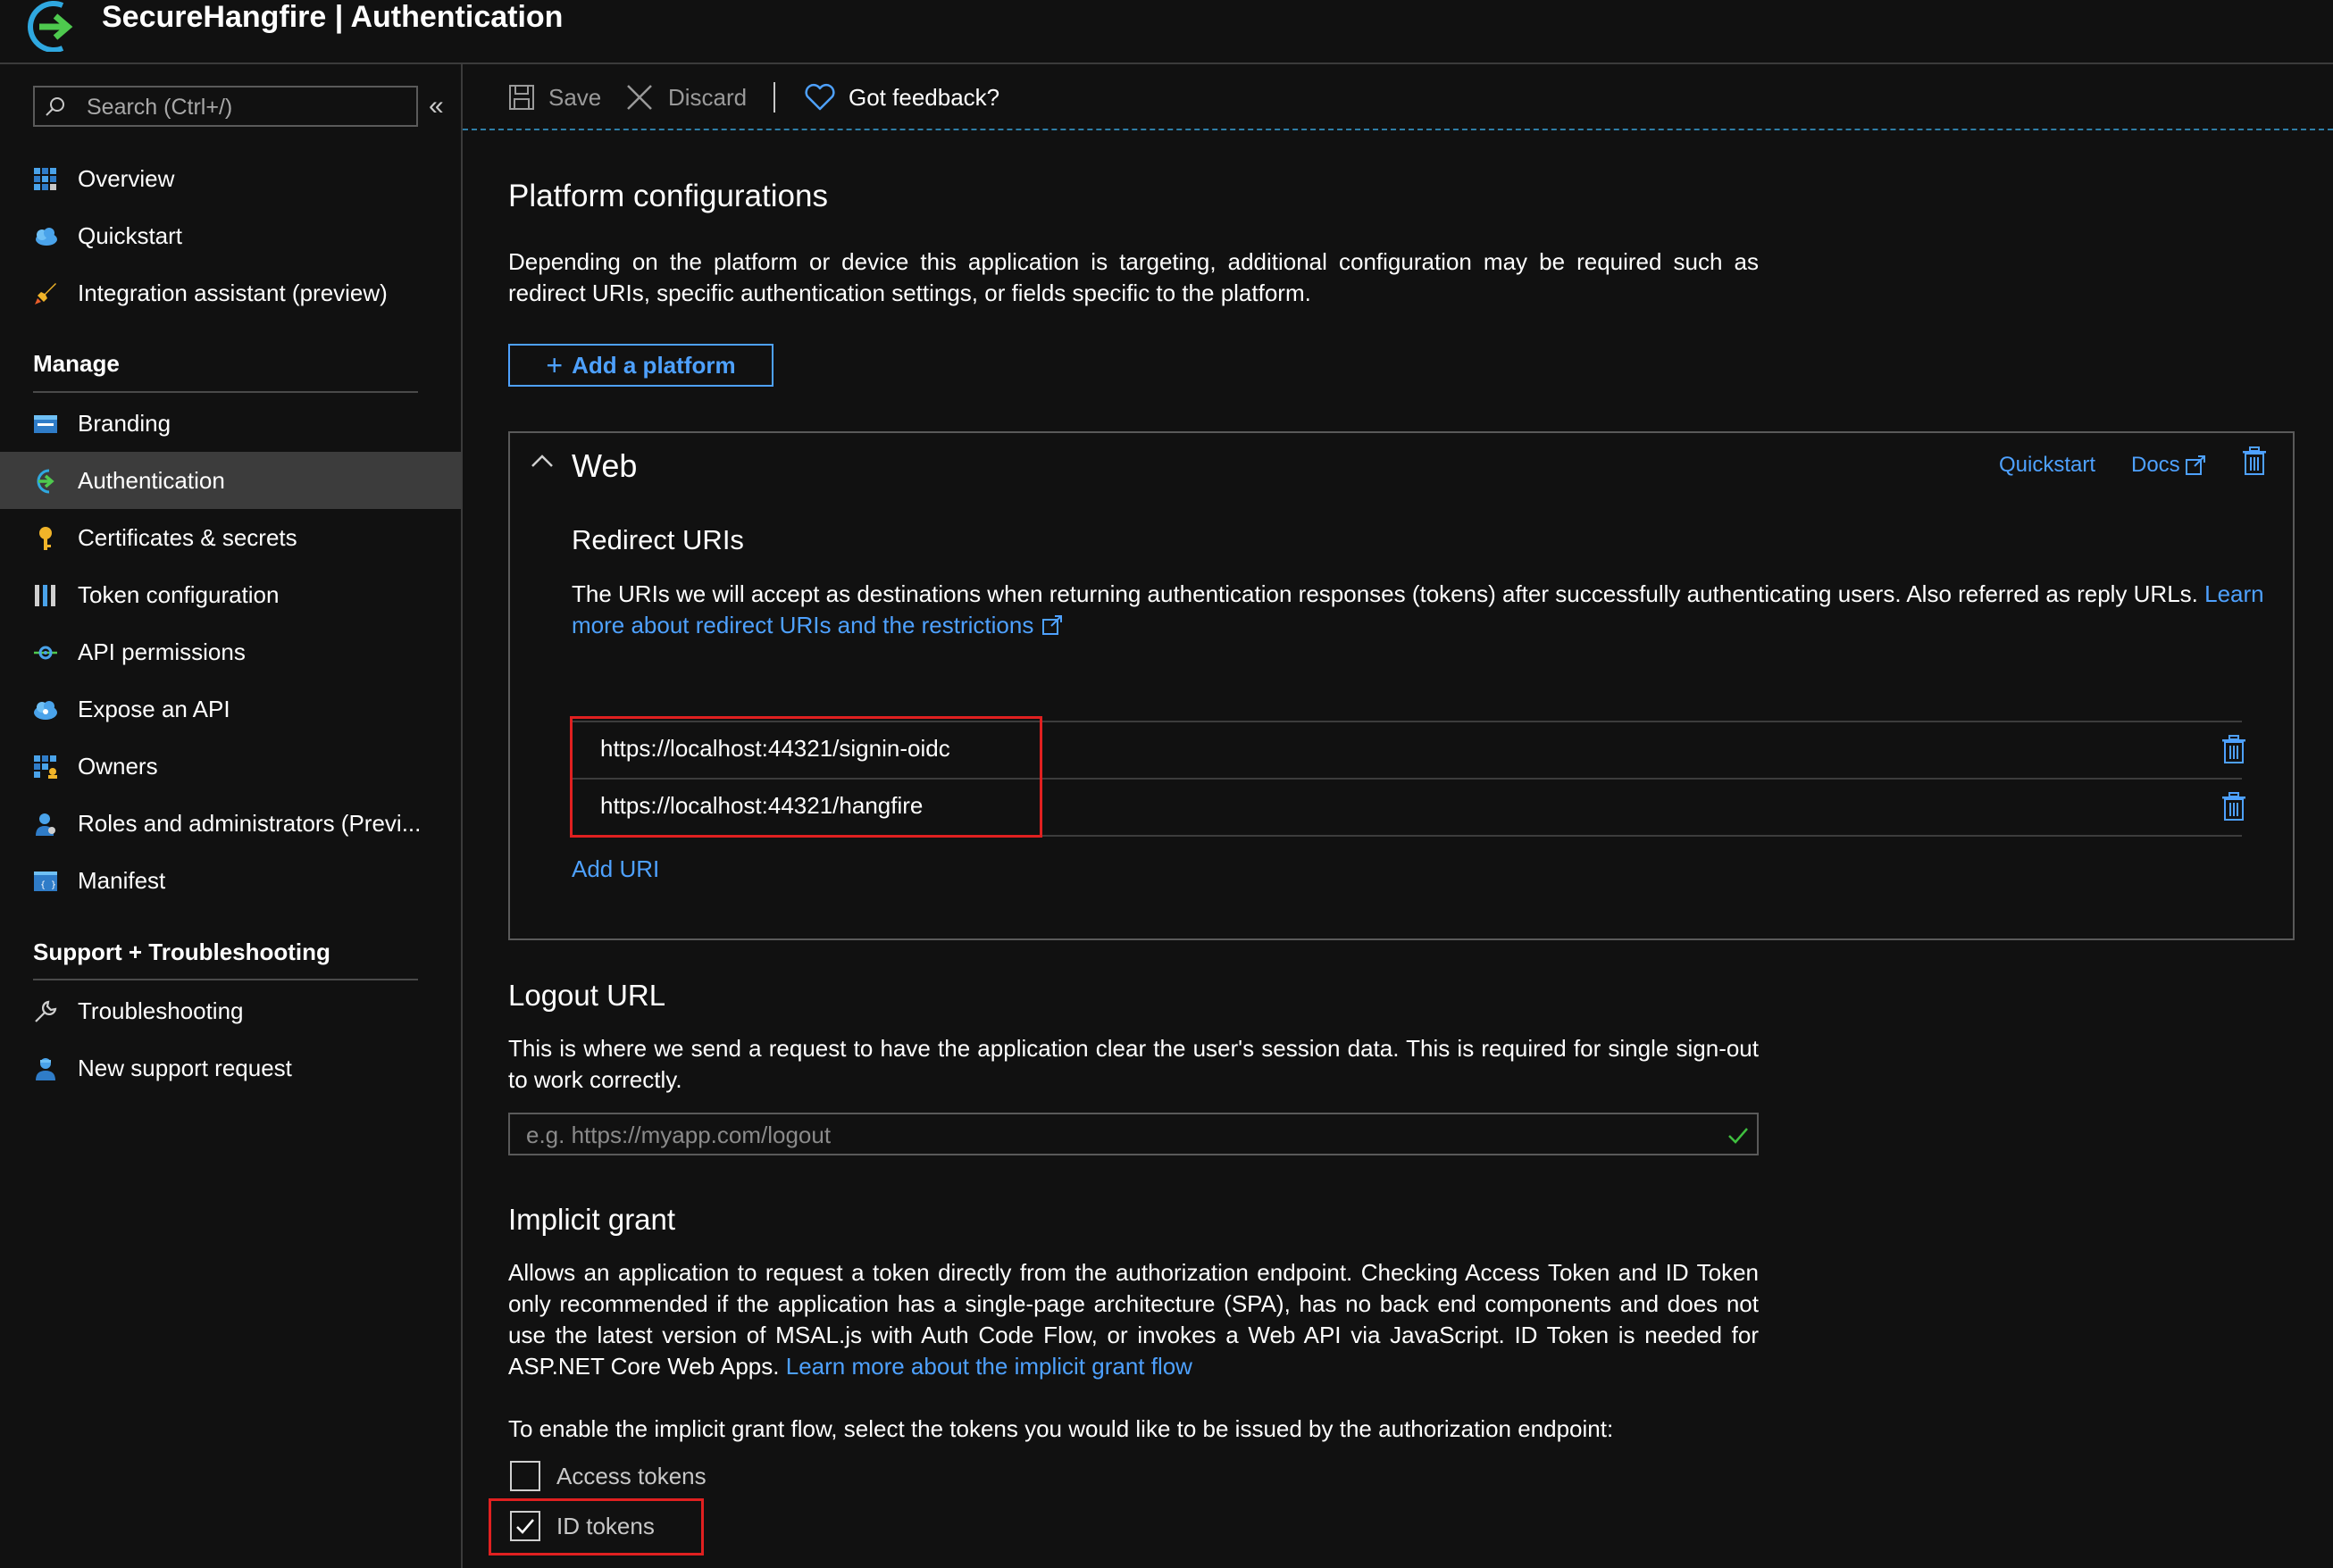 Image resolution: width=2333 pixels, height=1568 pixels. What do you see at coordinates (130, 236) in the screenshot?
I see `sidebar-item-label: Quickstart` at bounding box center [130, 236].